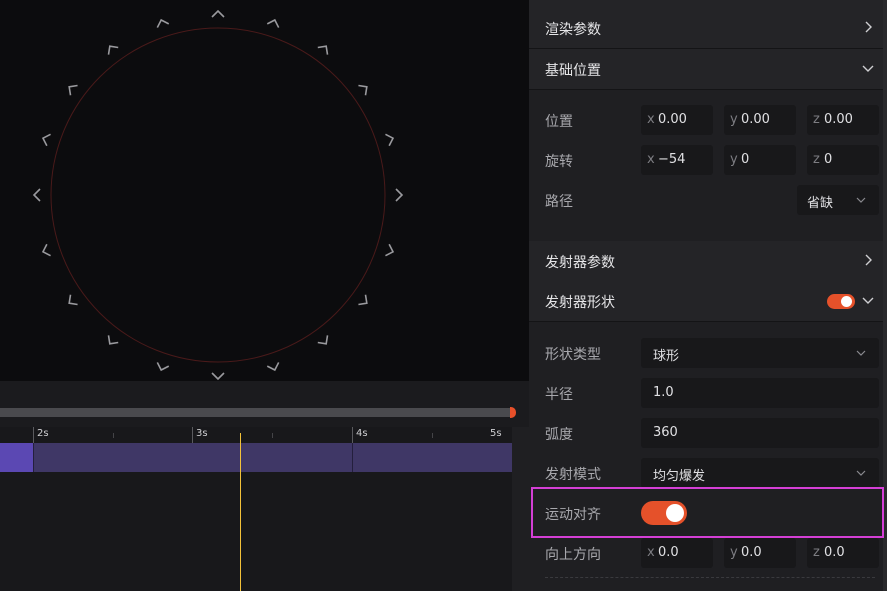  Describe the element at coordinates (760, 393) in the screenshot. I see `radius-input: 1.0` at that location.